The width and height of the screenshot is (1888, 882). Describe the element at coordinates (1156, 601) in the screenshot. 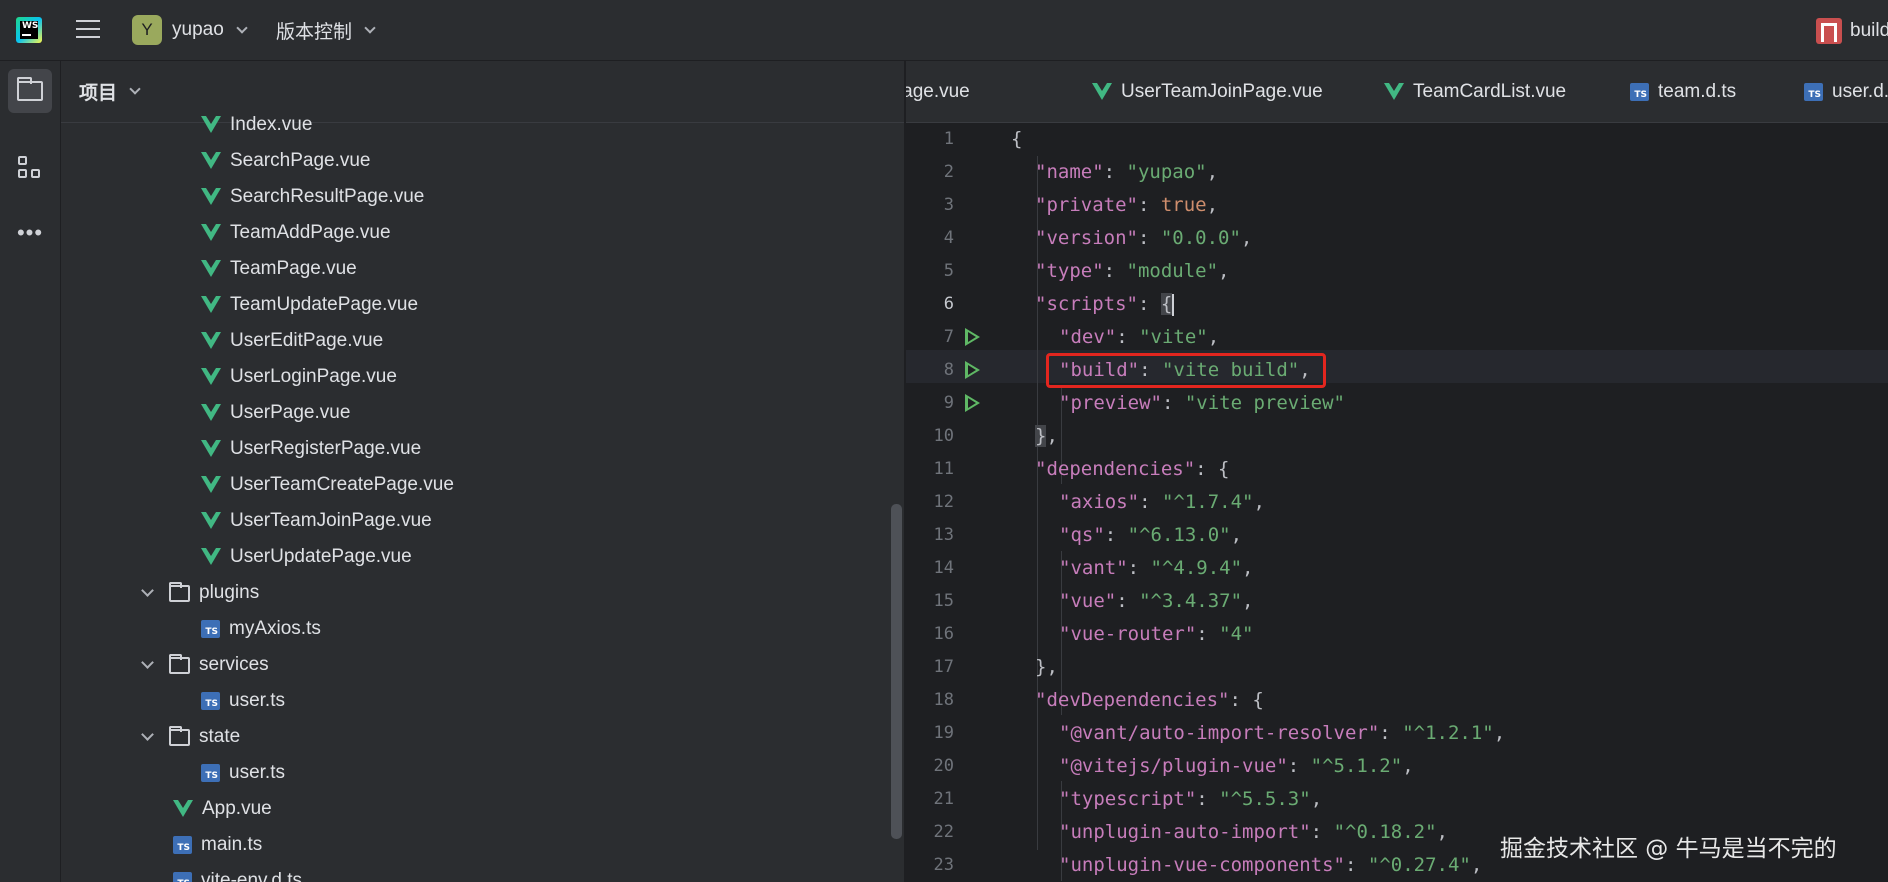

I see `code-line: "vue": "^3.4.37",` at that location.